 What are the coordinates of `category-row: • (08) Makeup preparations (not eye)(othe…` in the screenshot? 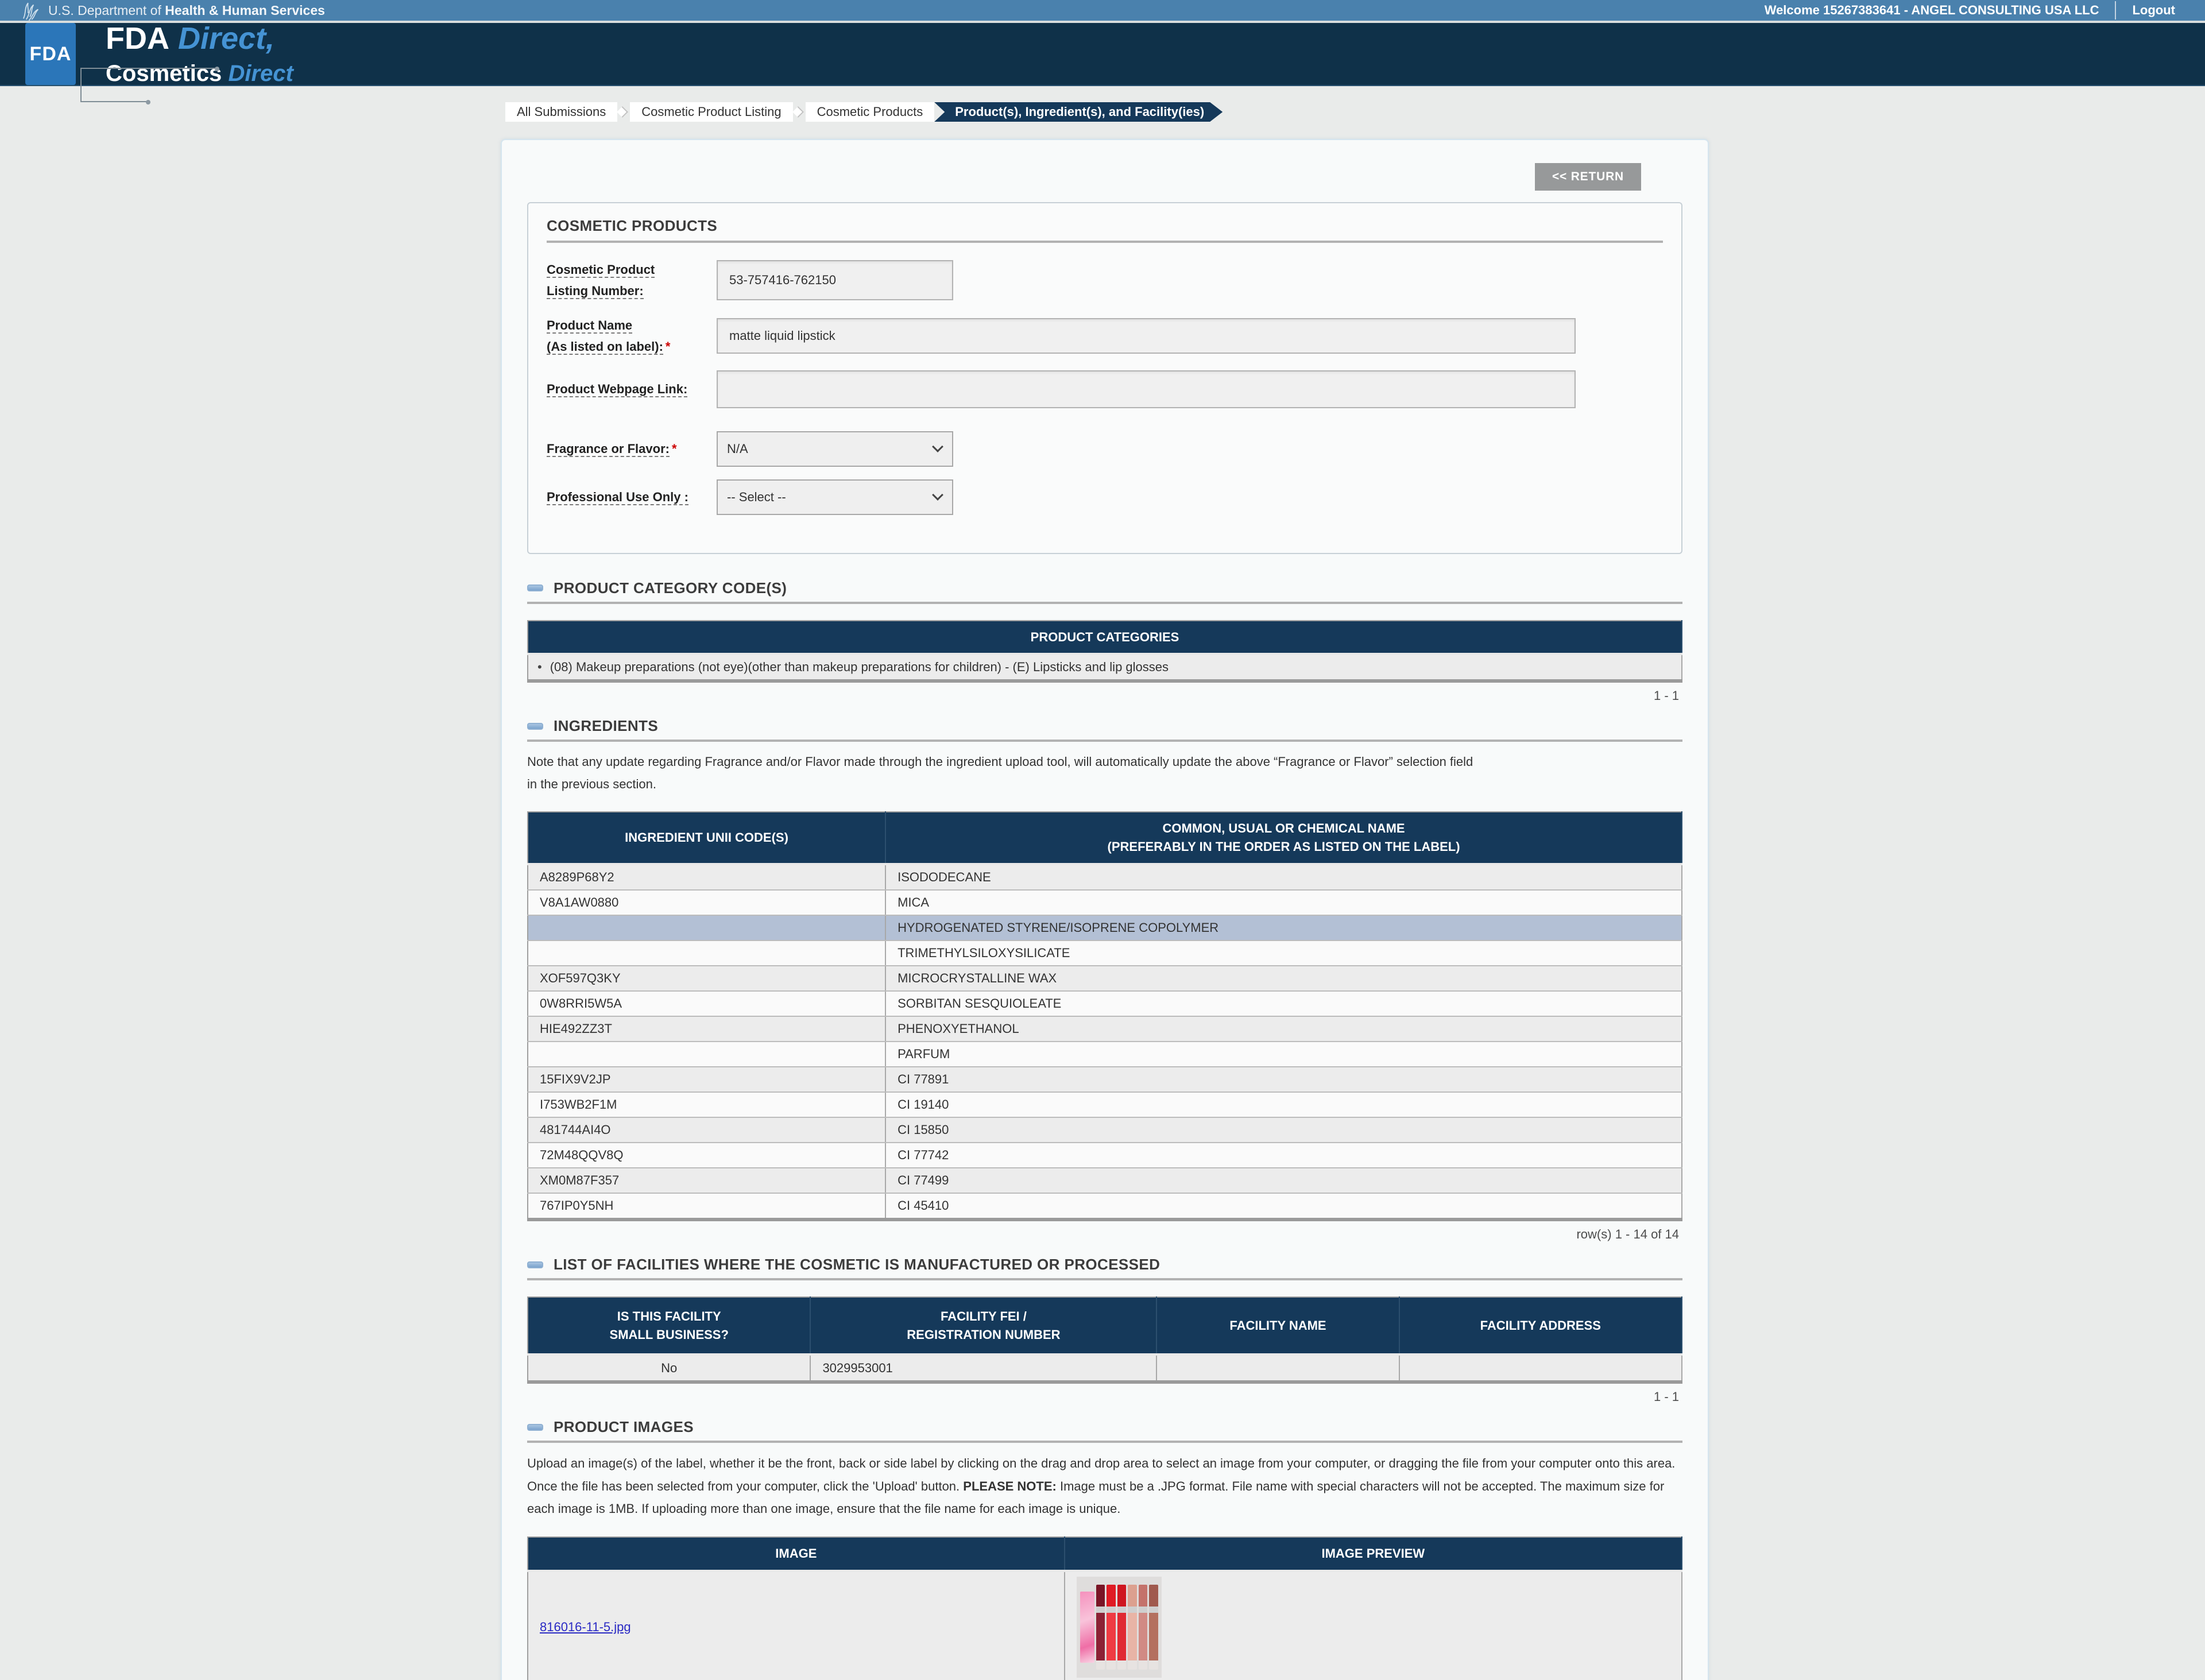 It's located at (1105, 668).